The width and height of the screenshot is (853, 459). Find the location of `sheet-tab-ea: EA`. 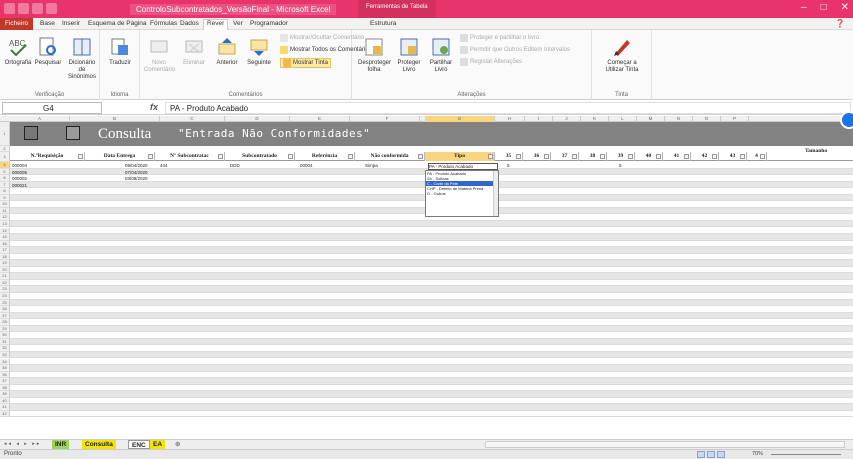

sheet-tab-ea: EA is located at coordinates (158, 444).